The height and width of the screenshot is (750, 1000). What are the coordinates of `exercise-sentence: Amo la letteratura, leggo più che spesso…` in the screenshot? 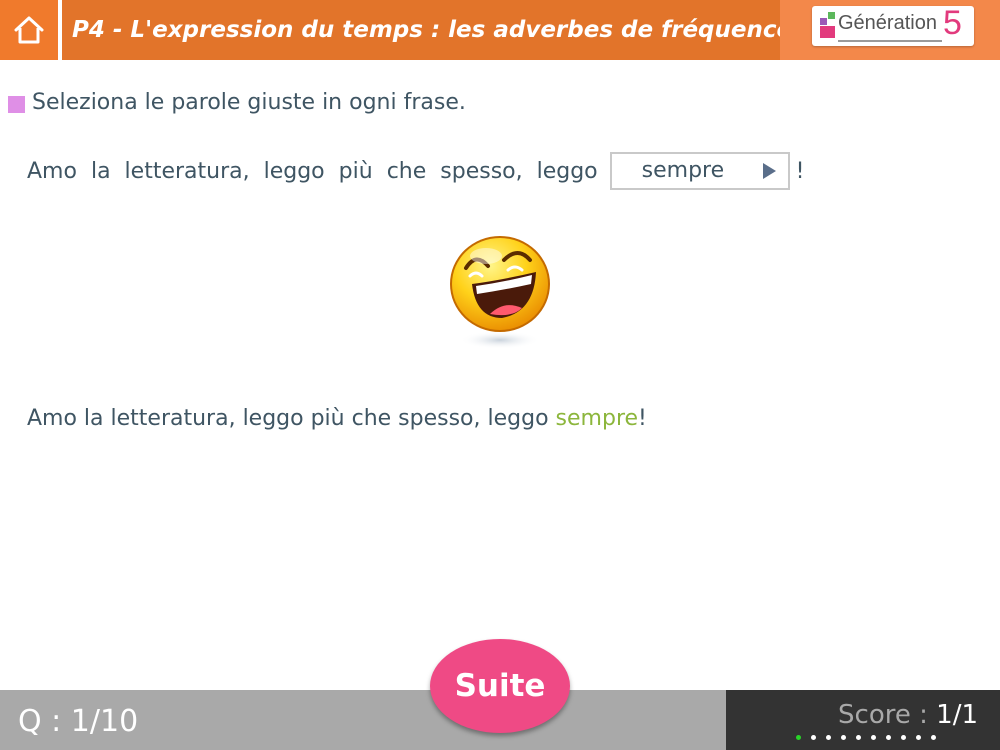 It's located at (416, 171).